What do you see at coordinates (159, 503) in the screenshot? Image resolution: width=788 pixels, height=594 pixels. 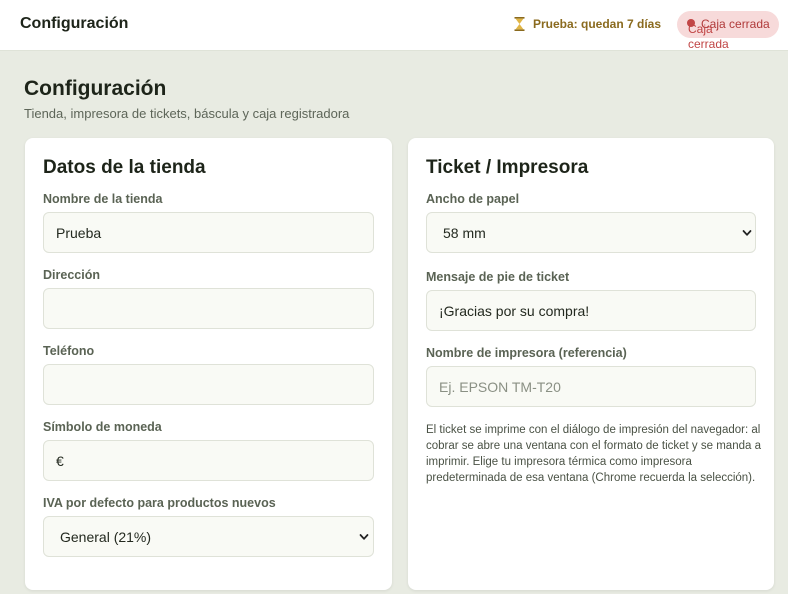 I see `default-vat-label: IVA por defecto para productos nuevos` at bounding box center [159, 503].